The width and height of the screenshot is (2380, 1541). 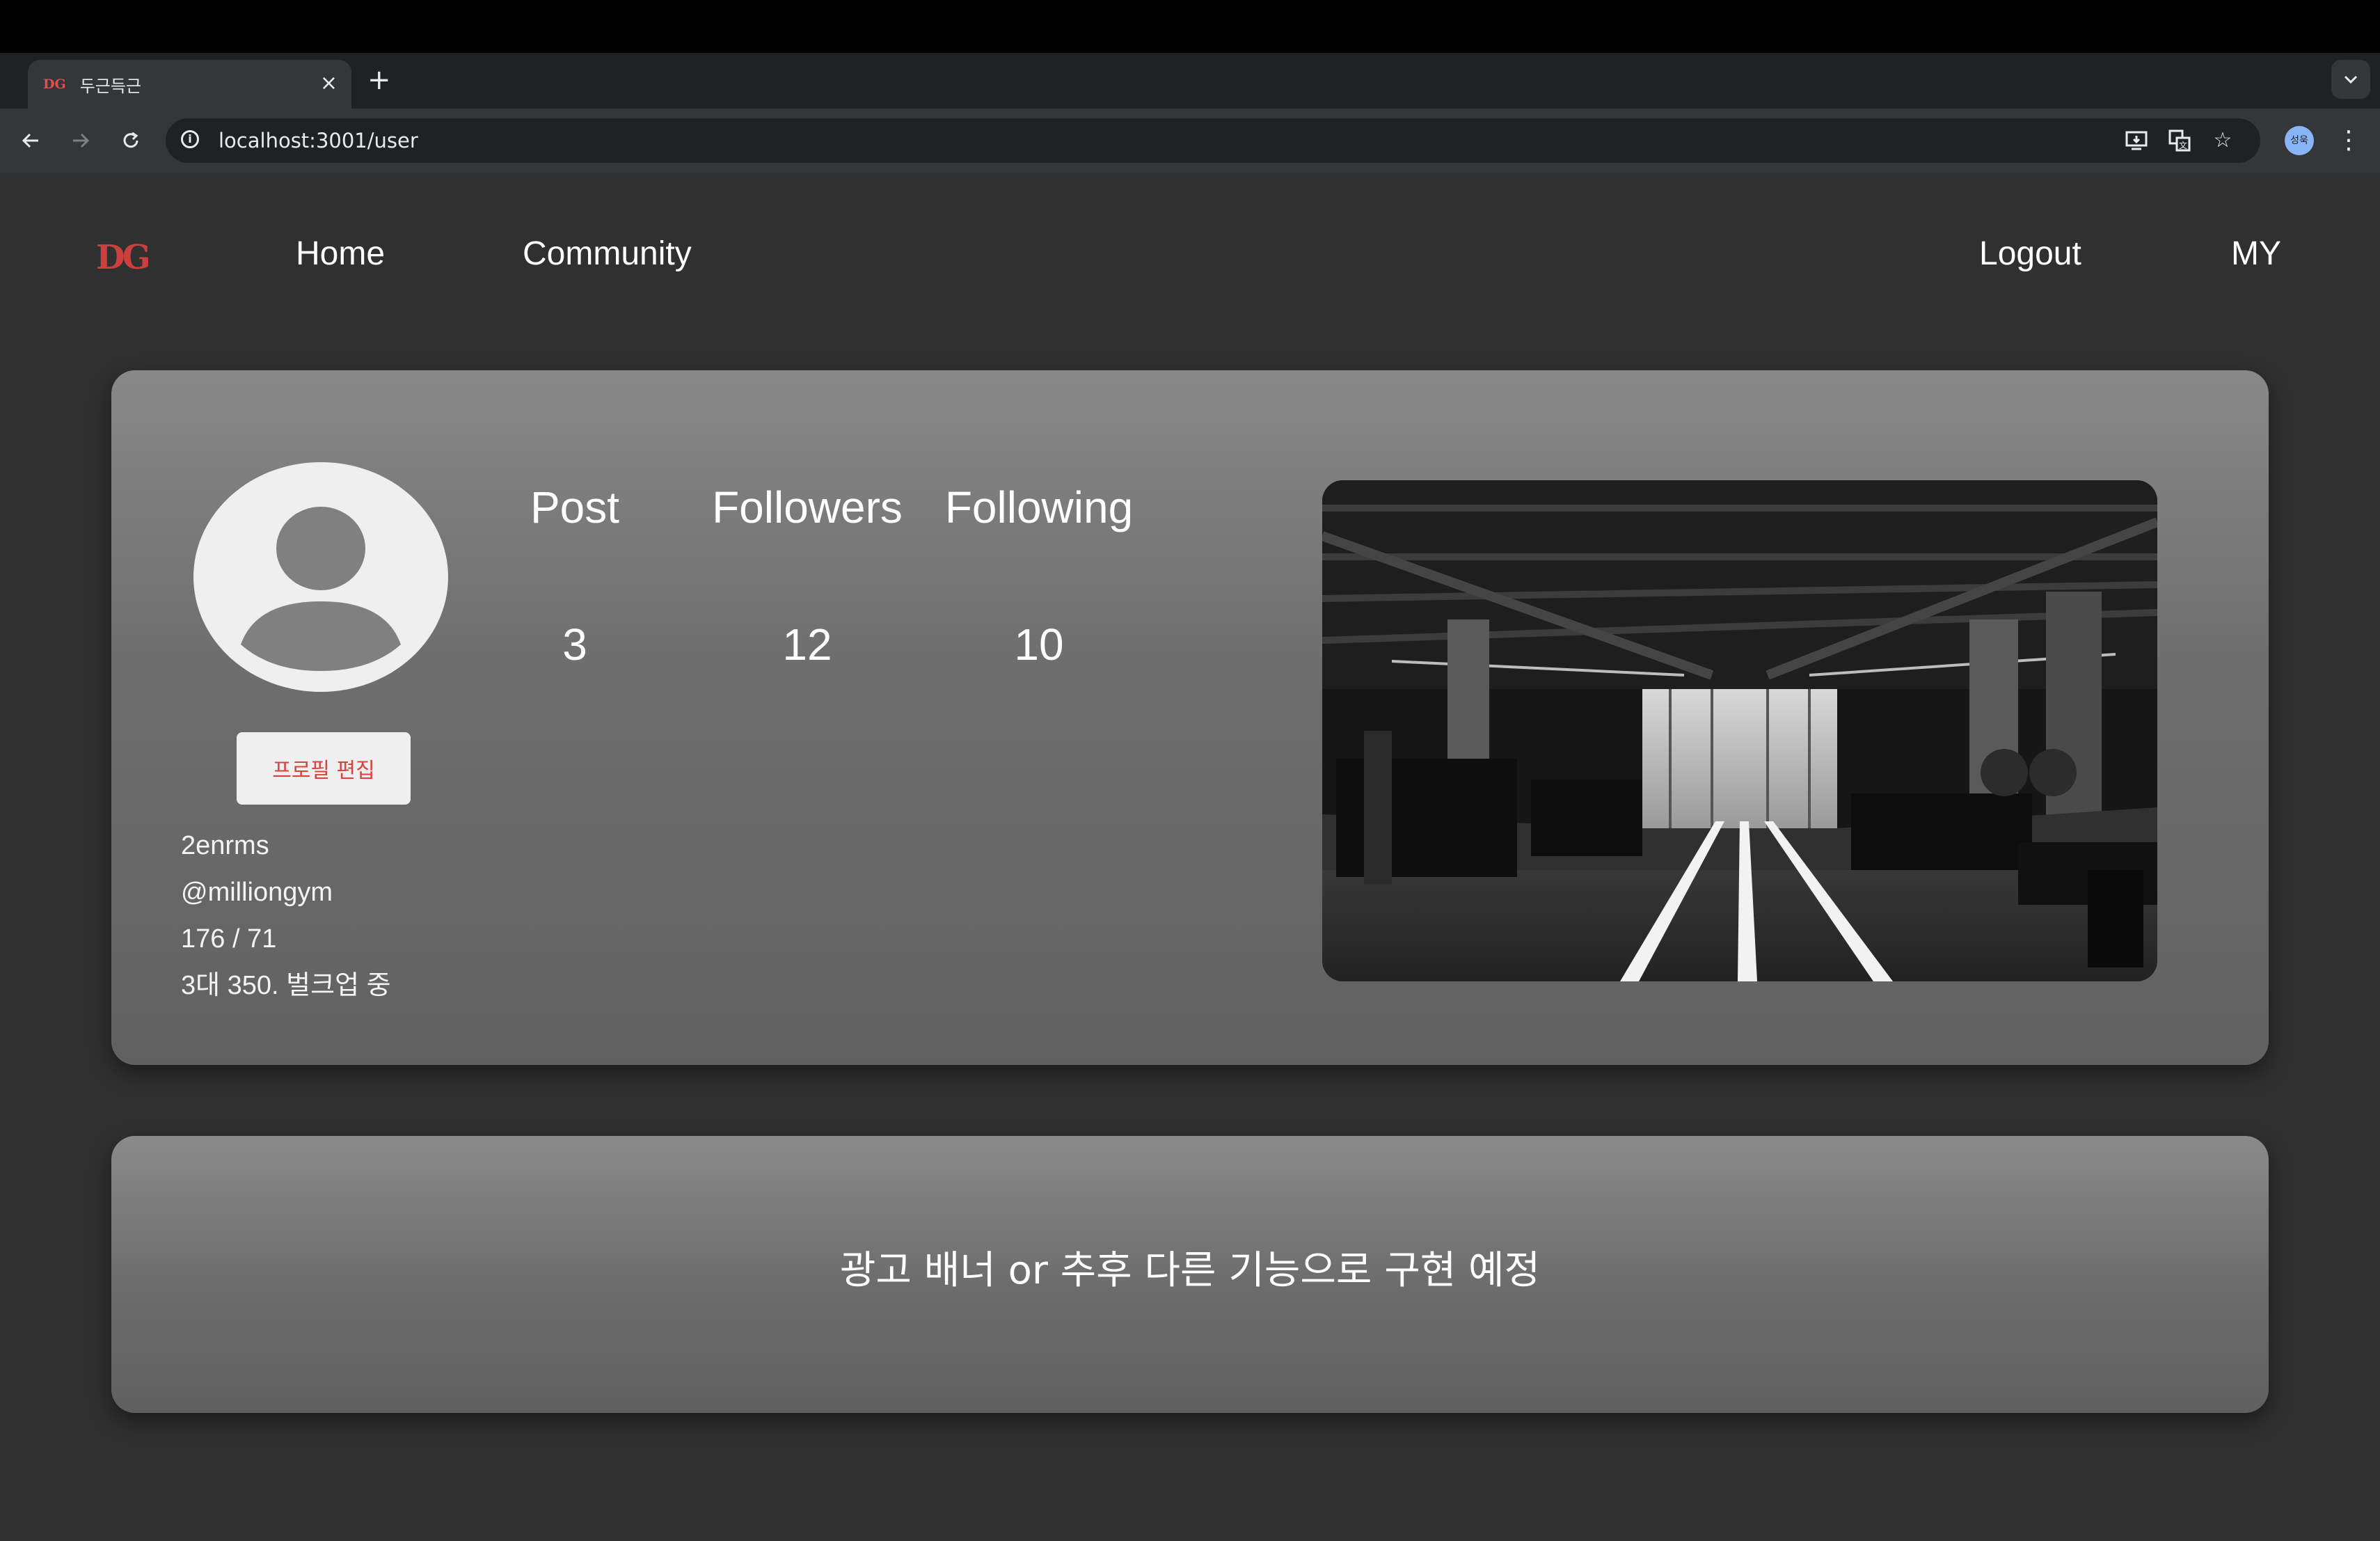 I want to click on tab-bar: DG 두근득근 × +, so click(x=1190, y=81).